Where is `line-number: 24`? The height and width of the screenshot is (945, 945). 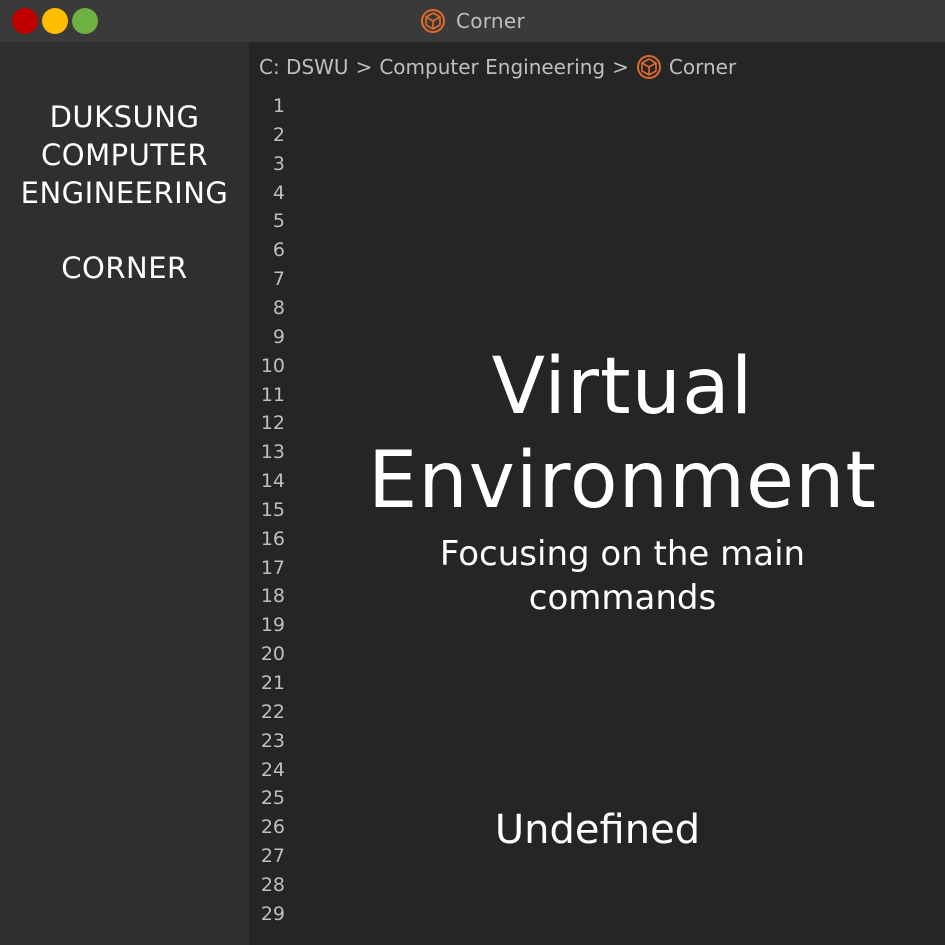
line-number: 24 is located at coordinates (272, 769).